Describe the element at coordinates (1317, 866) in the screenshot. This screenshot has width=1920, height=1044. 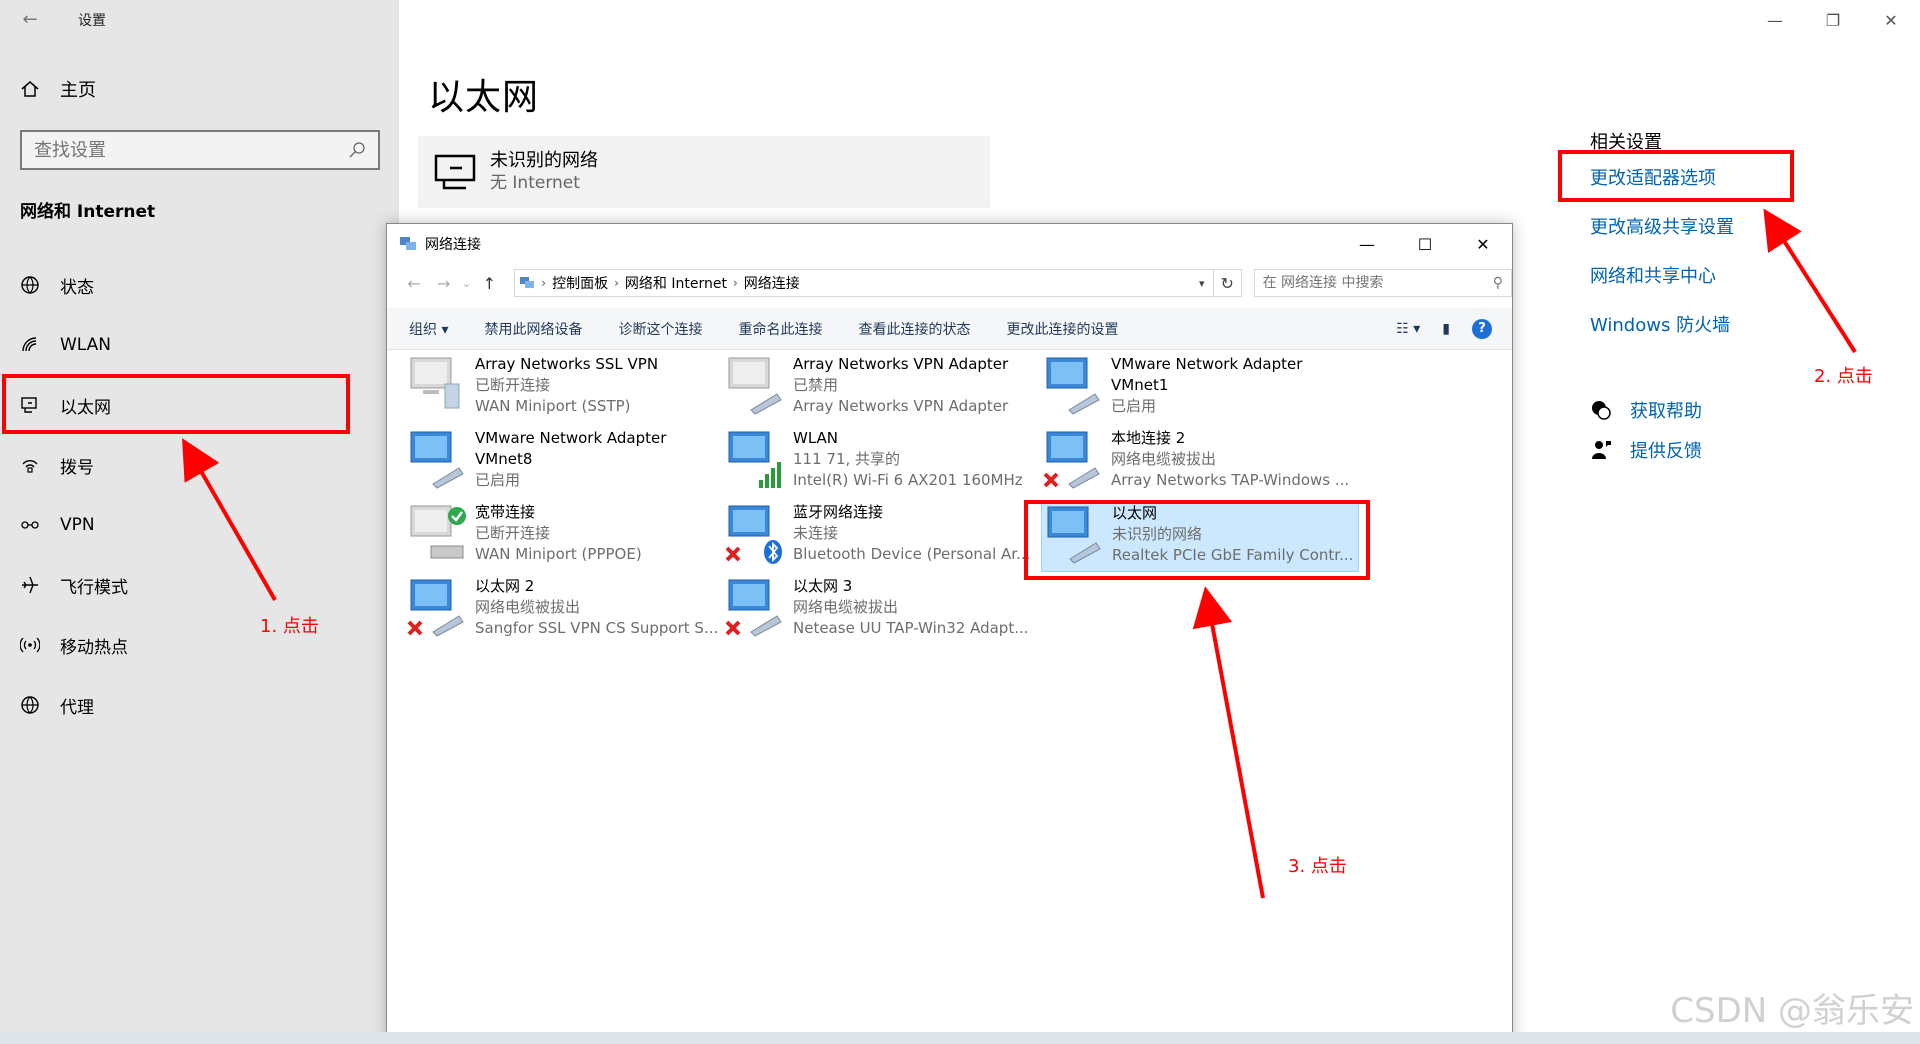
I see `annotation-step3: 3. 点击` at that location.